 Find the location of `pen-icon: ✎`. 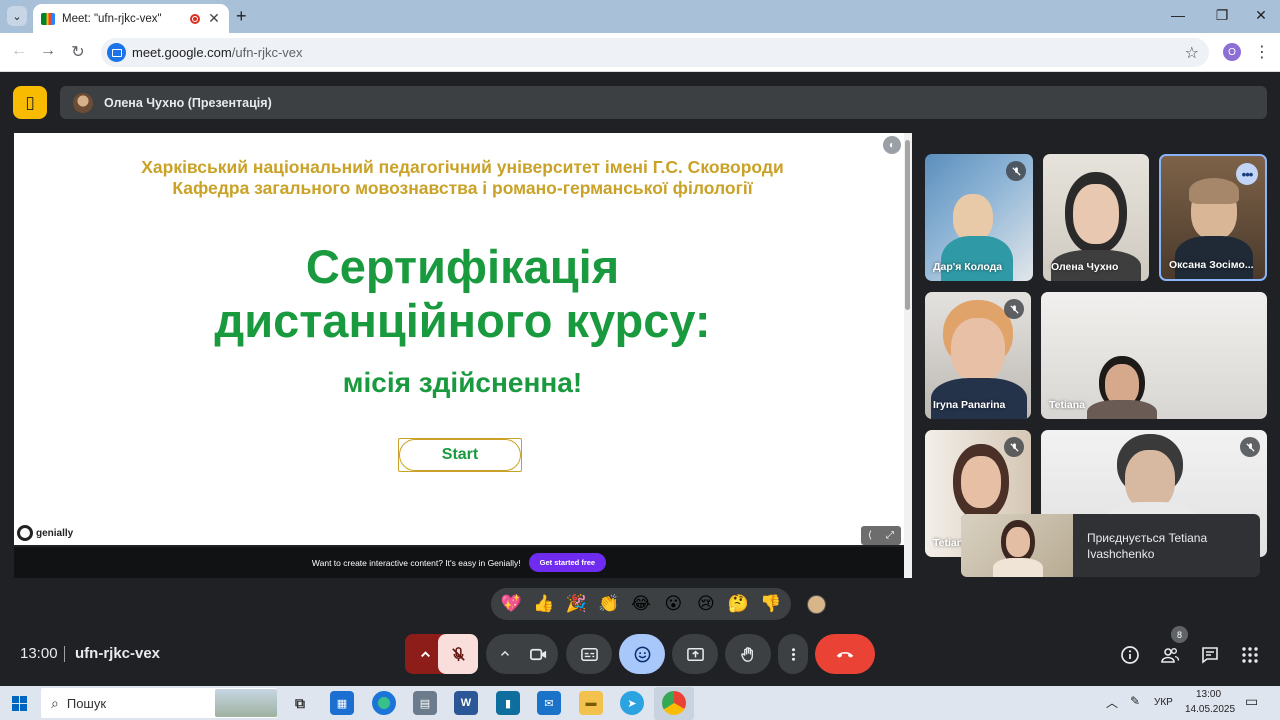

pen-icon: ✎ is located at coordinates (1135, 701).